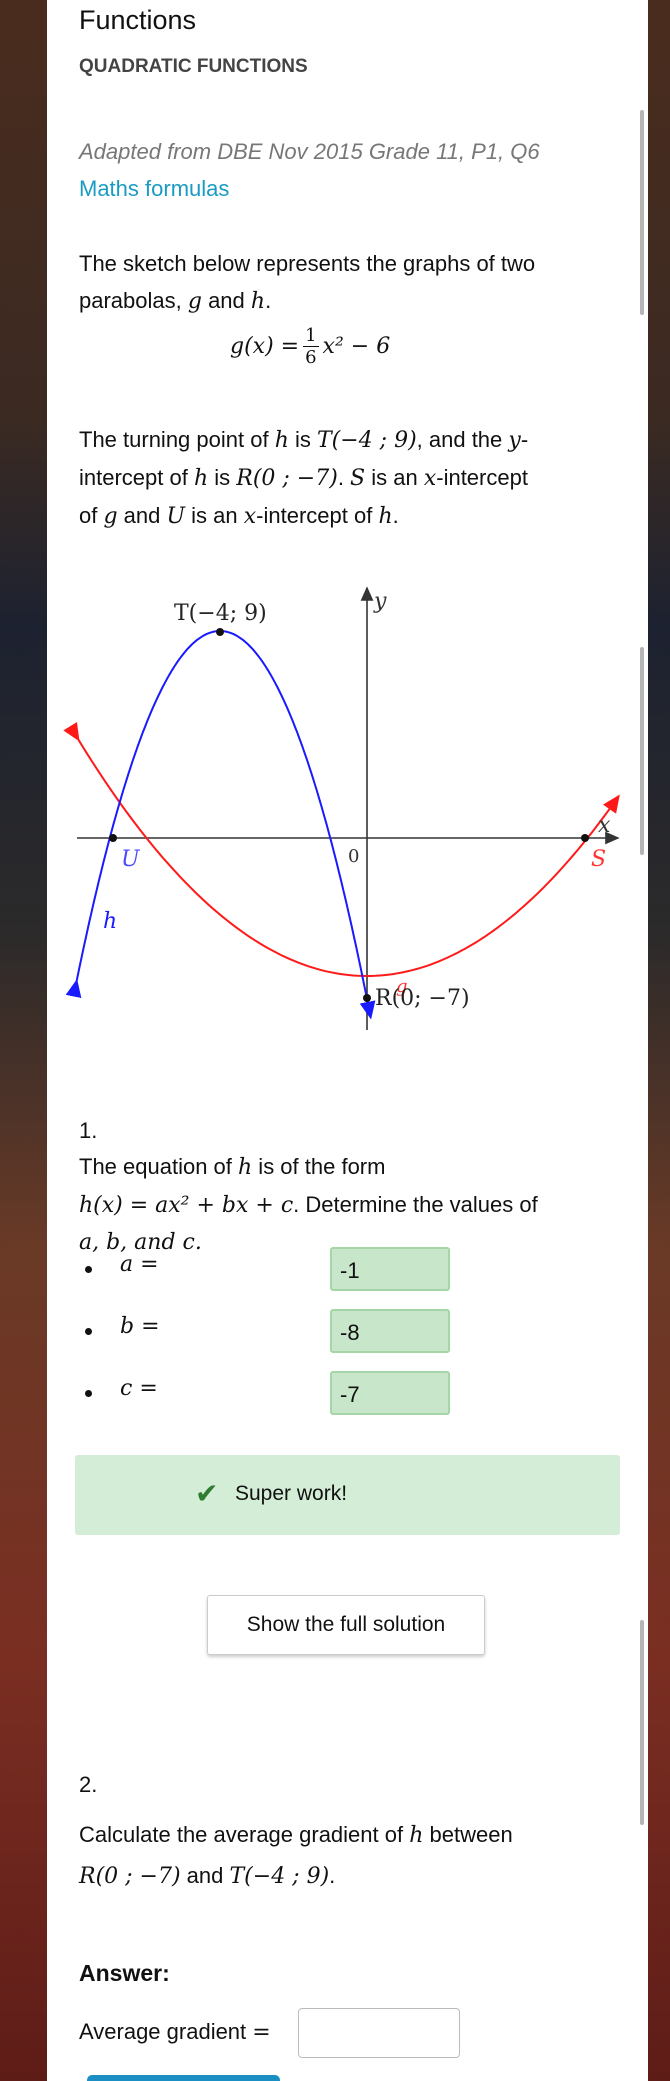  I want to click on success-feedback: ✔ Super work!, so click(347, 1495).